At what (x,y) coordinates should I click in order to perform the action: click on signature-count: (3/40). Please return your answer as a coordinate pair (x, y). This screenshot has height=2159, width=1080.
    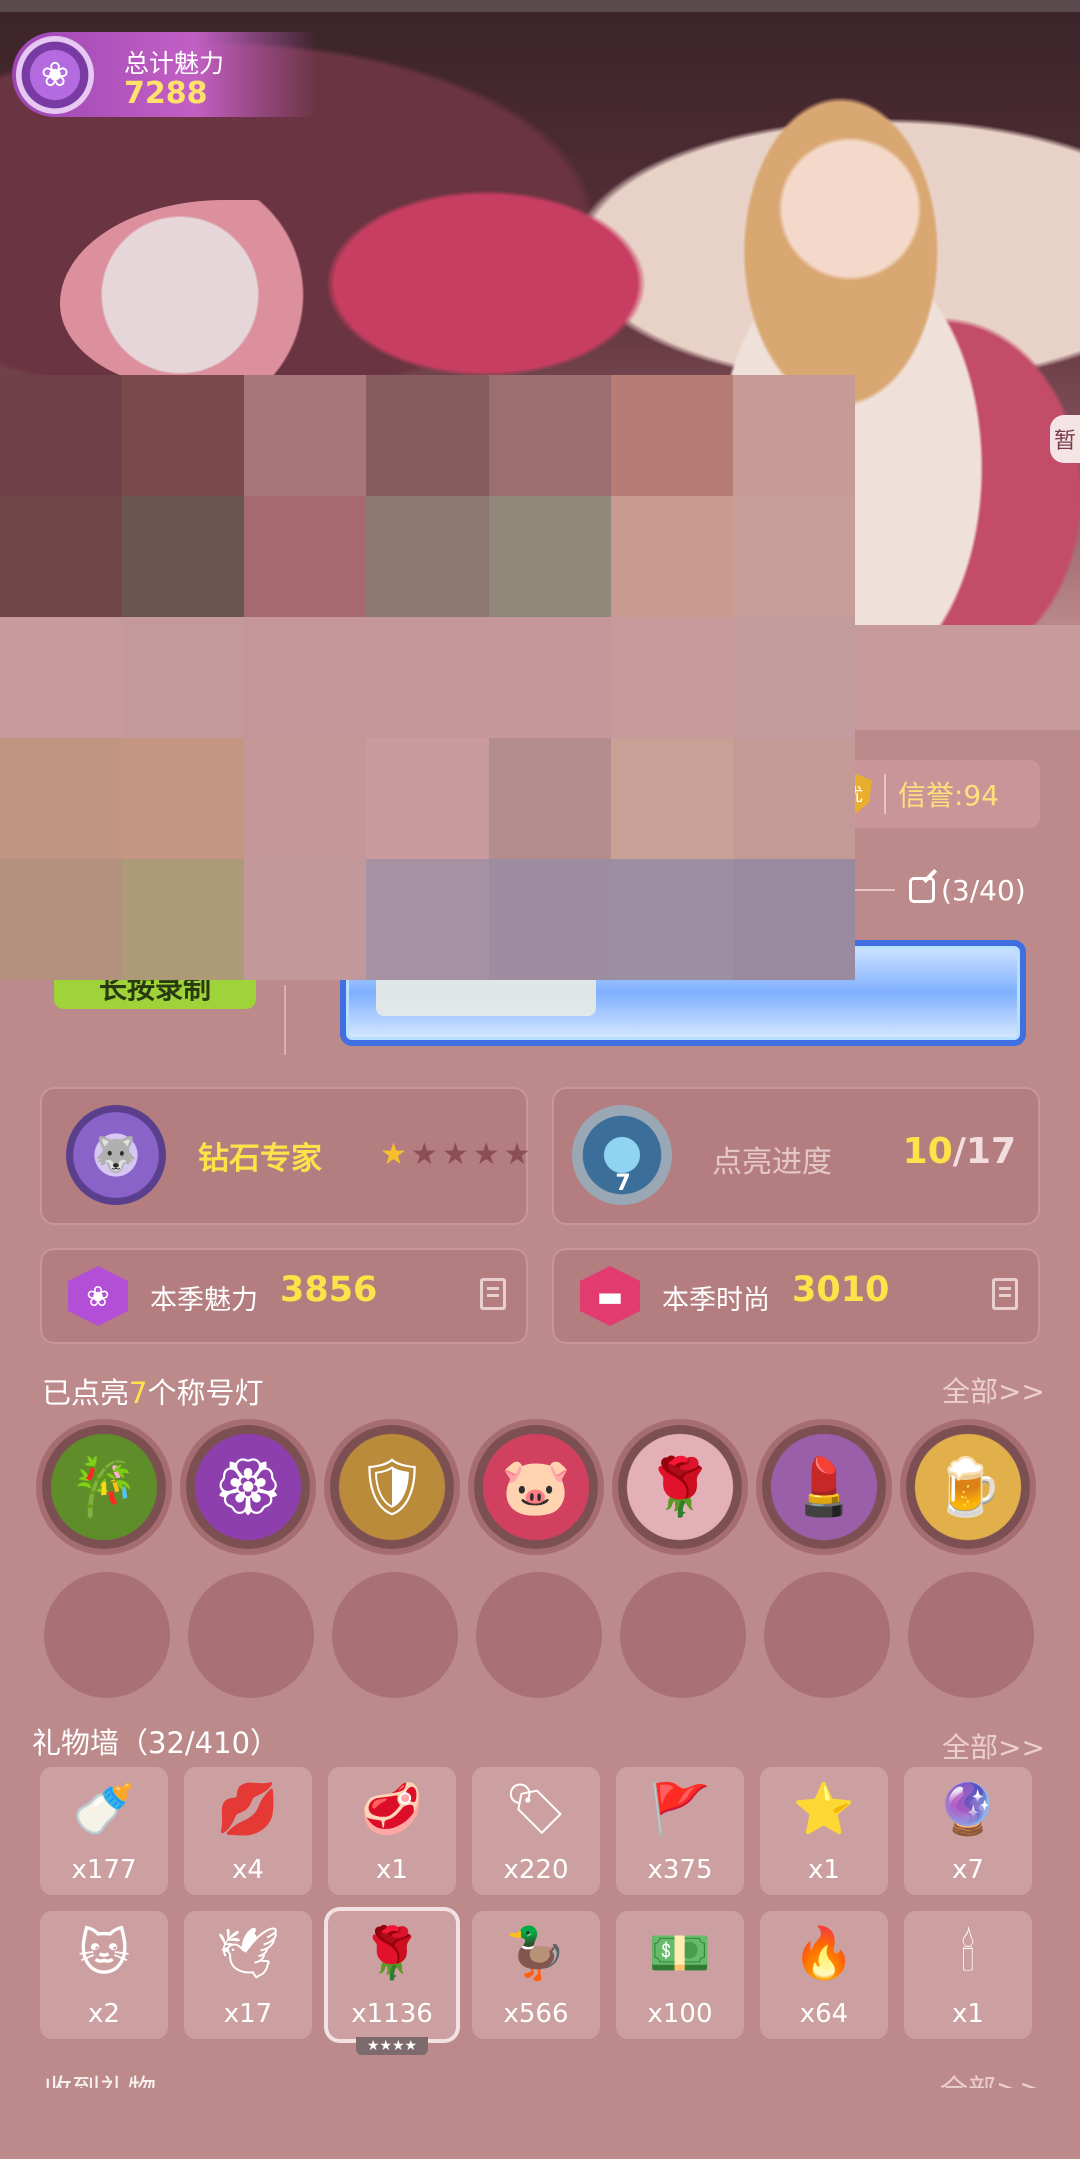
    Looking at the image, I should click on (983, 890).